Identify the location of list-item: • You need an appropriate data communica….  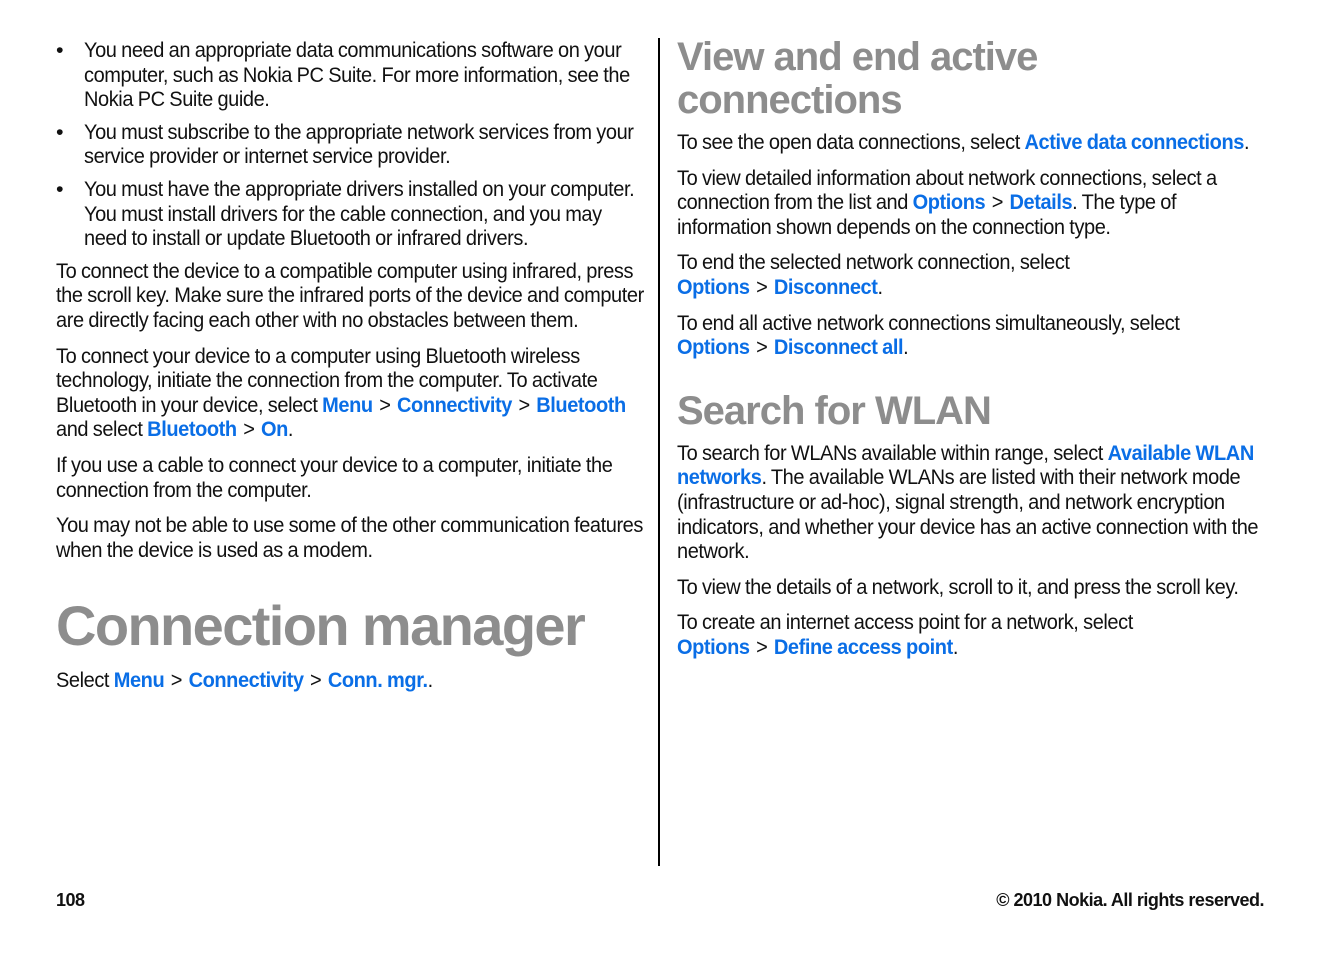
(352, 75).